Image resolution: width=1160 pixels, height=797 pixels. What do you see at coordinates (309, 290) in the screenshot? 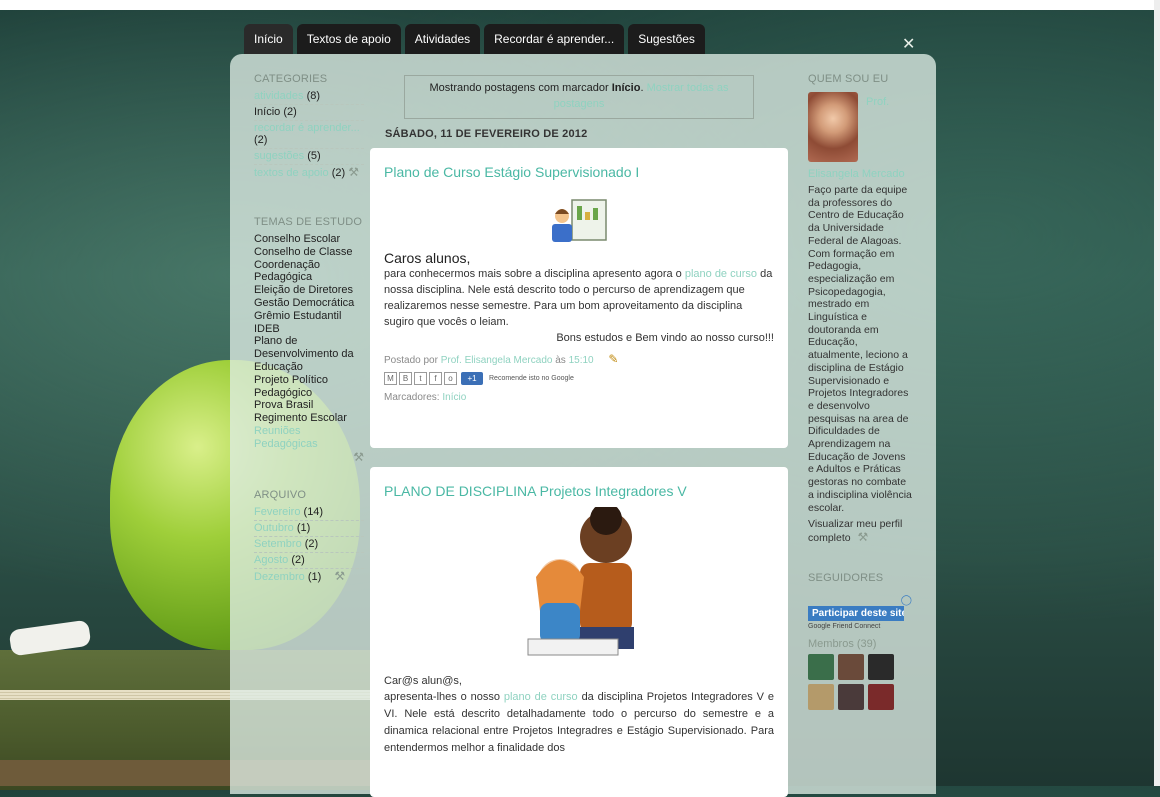
I see `tema-link: Eleição de Diretores` at bounding box center [309, 290].